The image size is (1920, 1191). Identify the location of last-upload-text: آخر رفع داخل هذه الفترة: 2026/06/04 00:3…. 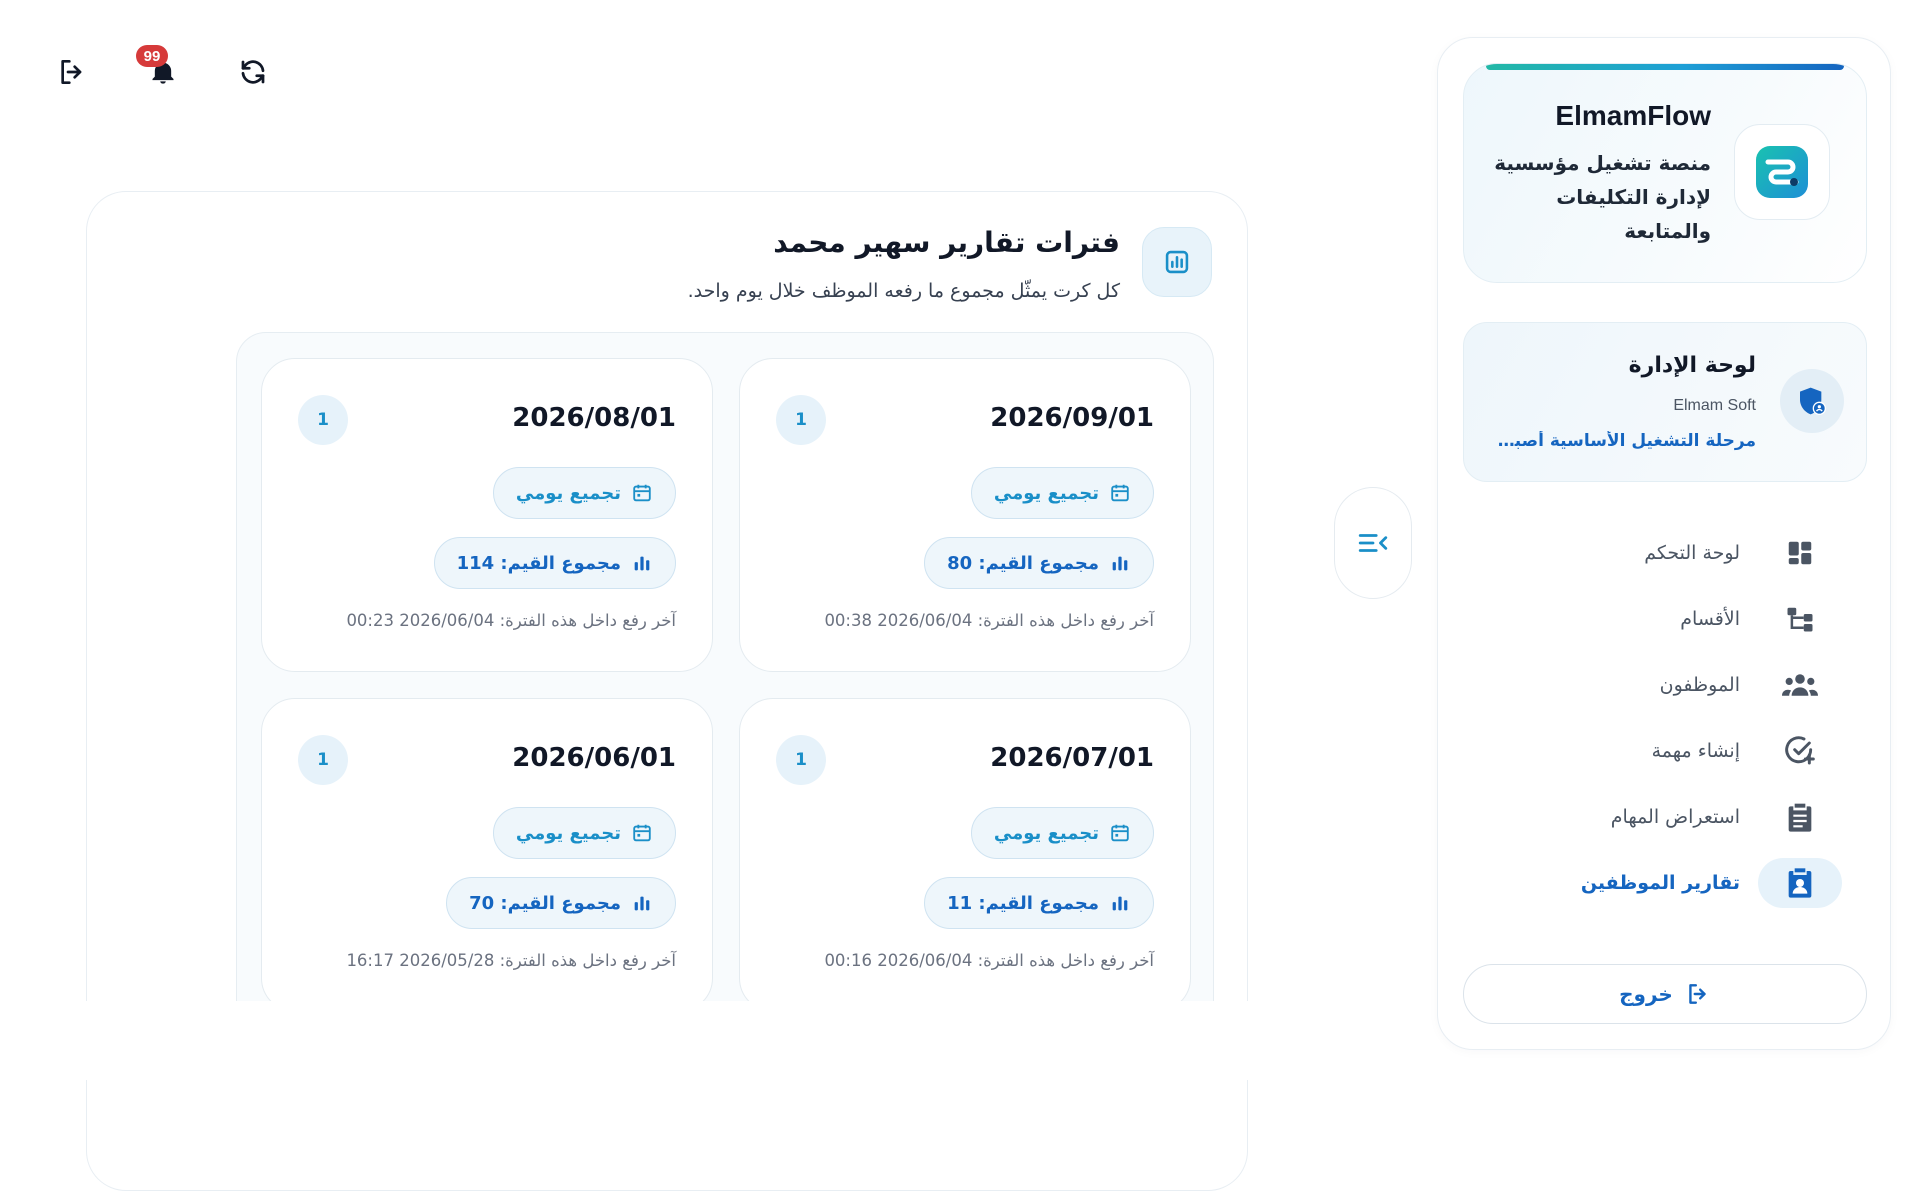
(989, 620).